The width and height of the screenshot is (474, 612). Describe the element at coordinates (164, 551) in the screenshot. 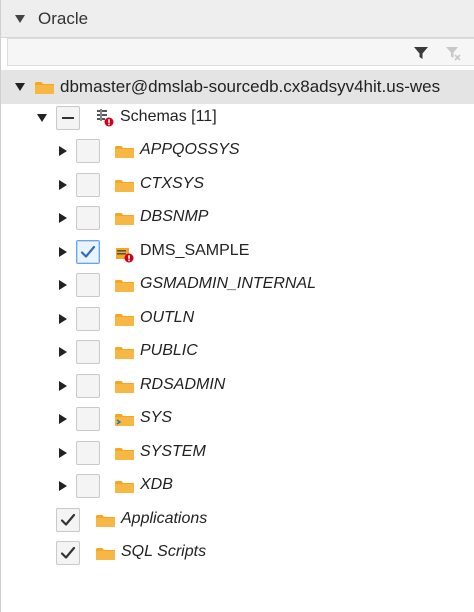

I see `sql-scripts-label: SQL Scripts` at that location.